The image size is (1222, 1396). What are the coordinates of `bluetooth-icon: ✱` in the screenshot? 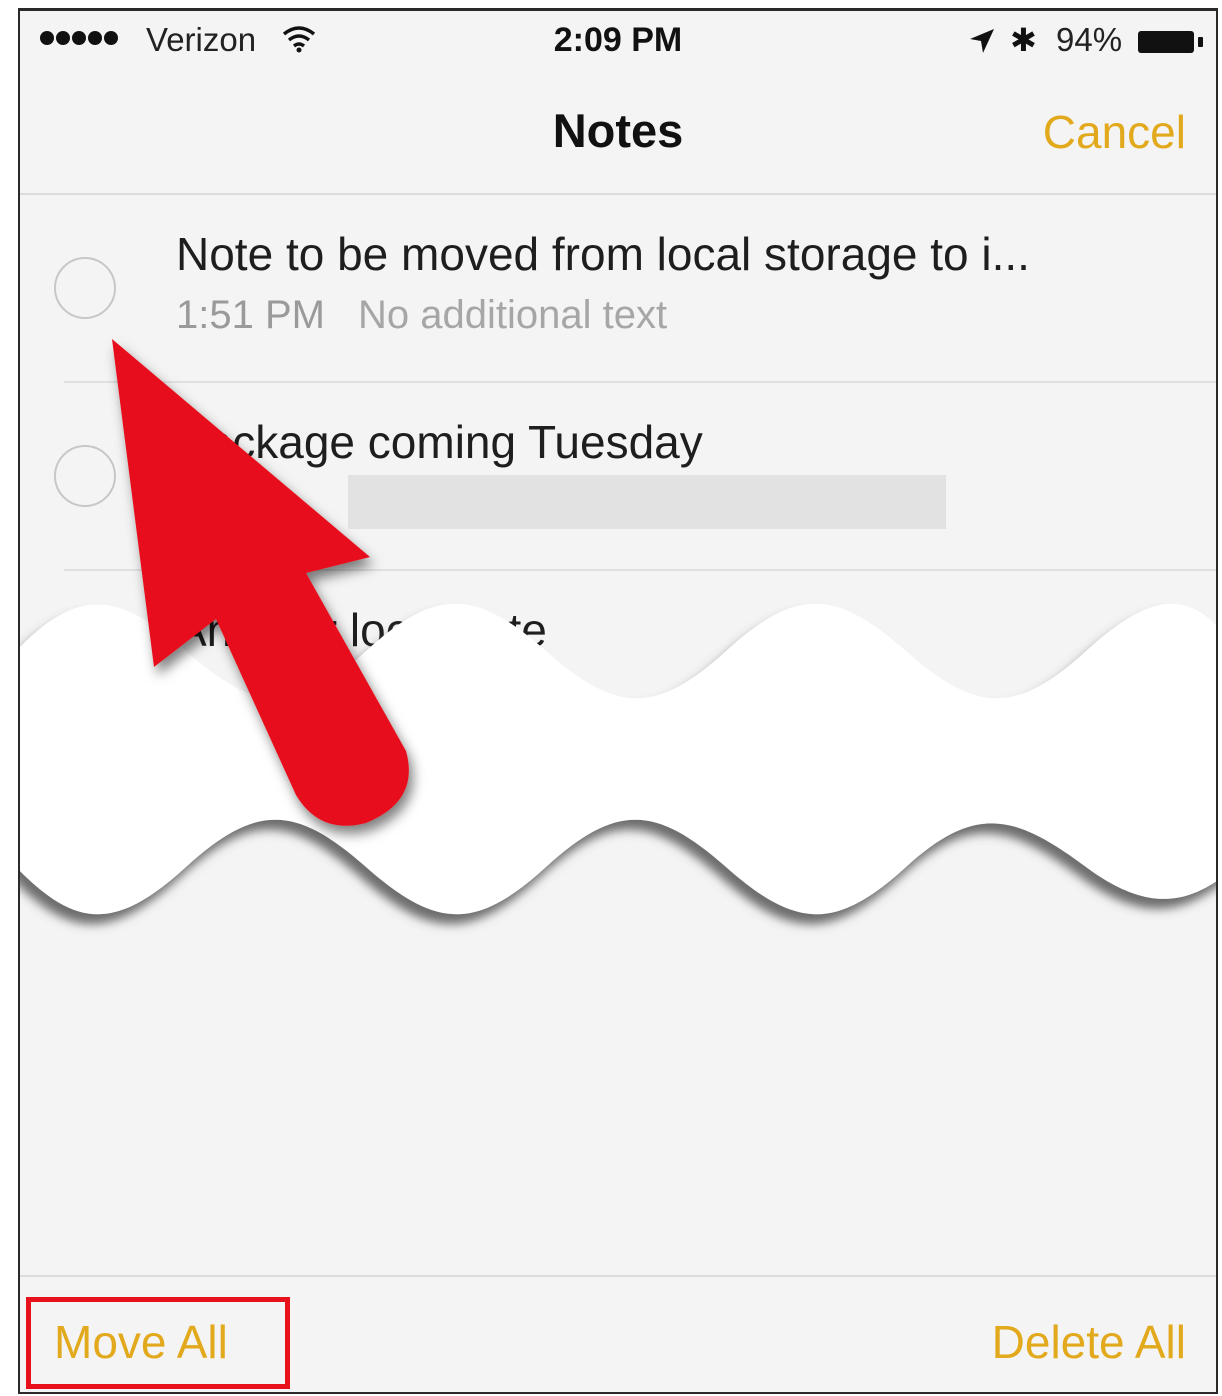 It's located at (1023, 40).